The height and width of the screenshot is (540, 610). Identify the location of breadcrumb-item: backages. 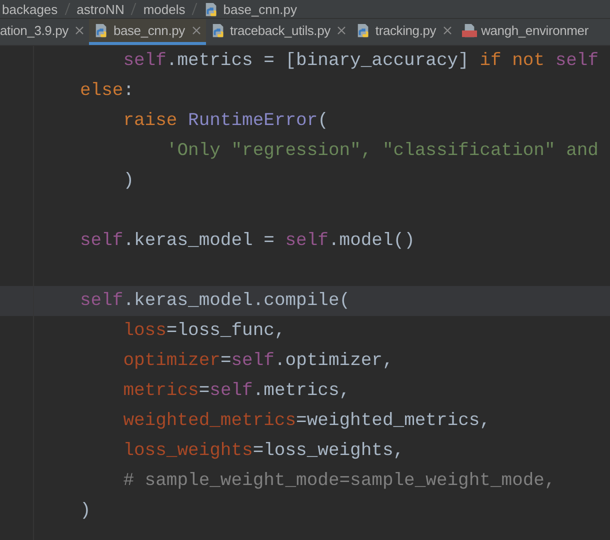
(30, 9).